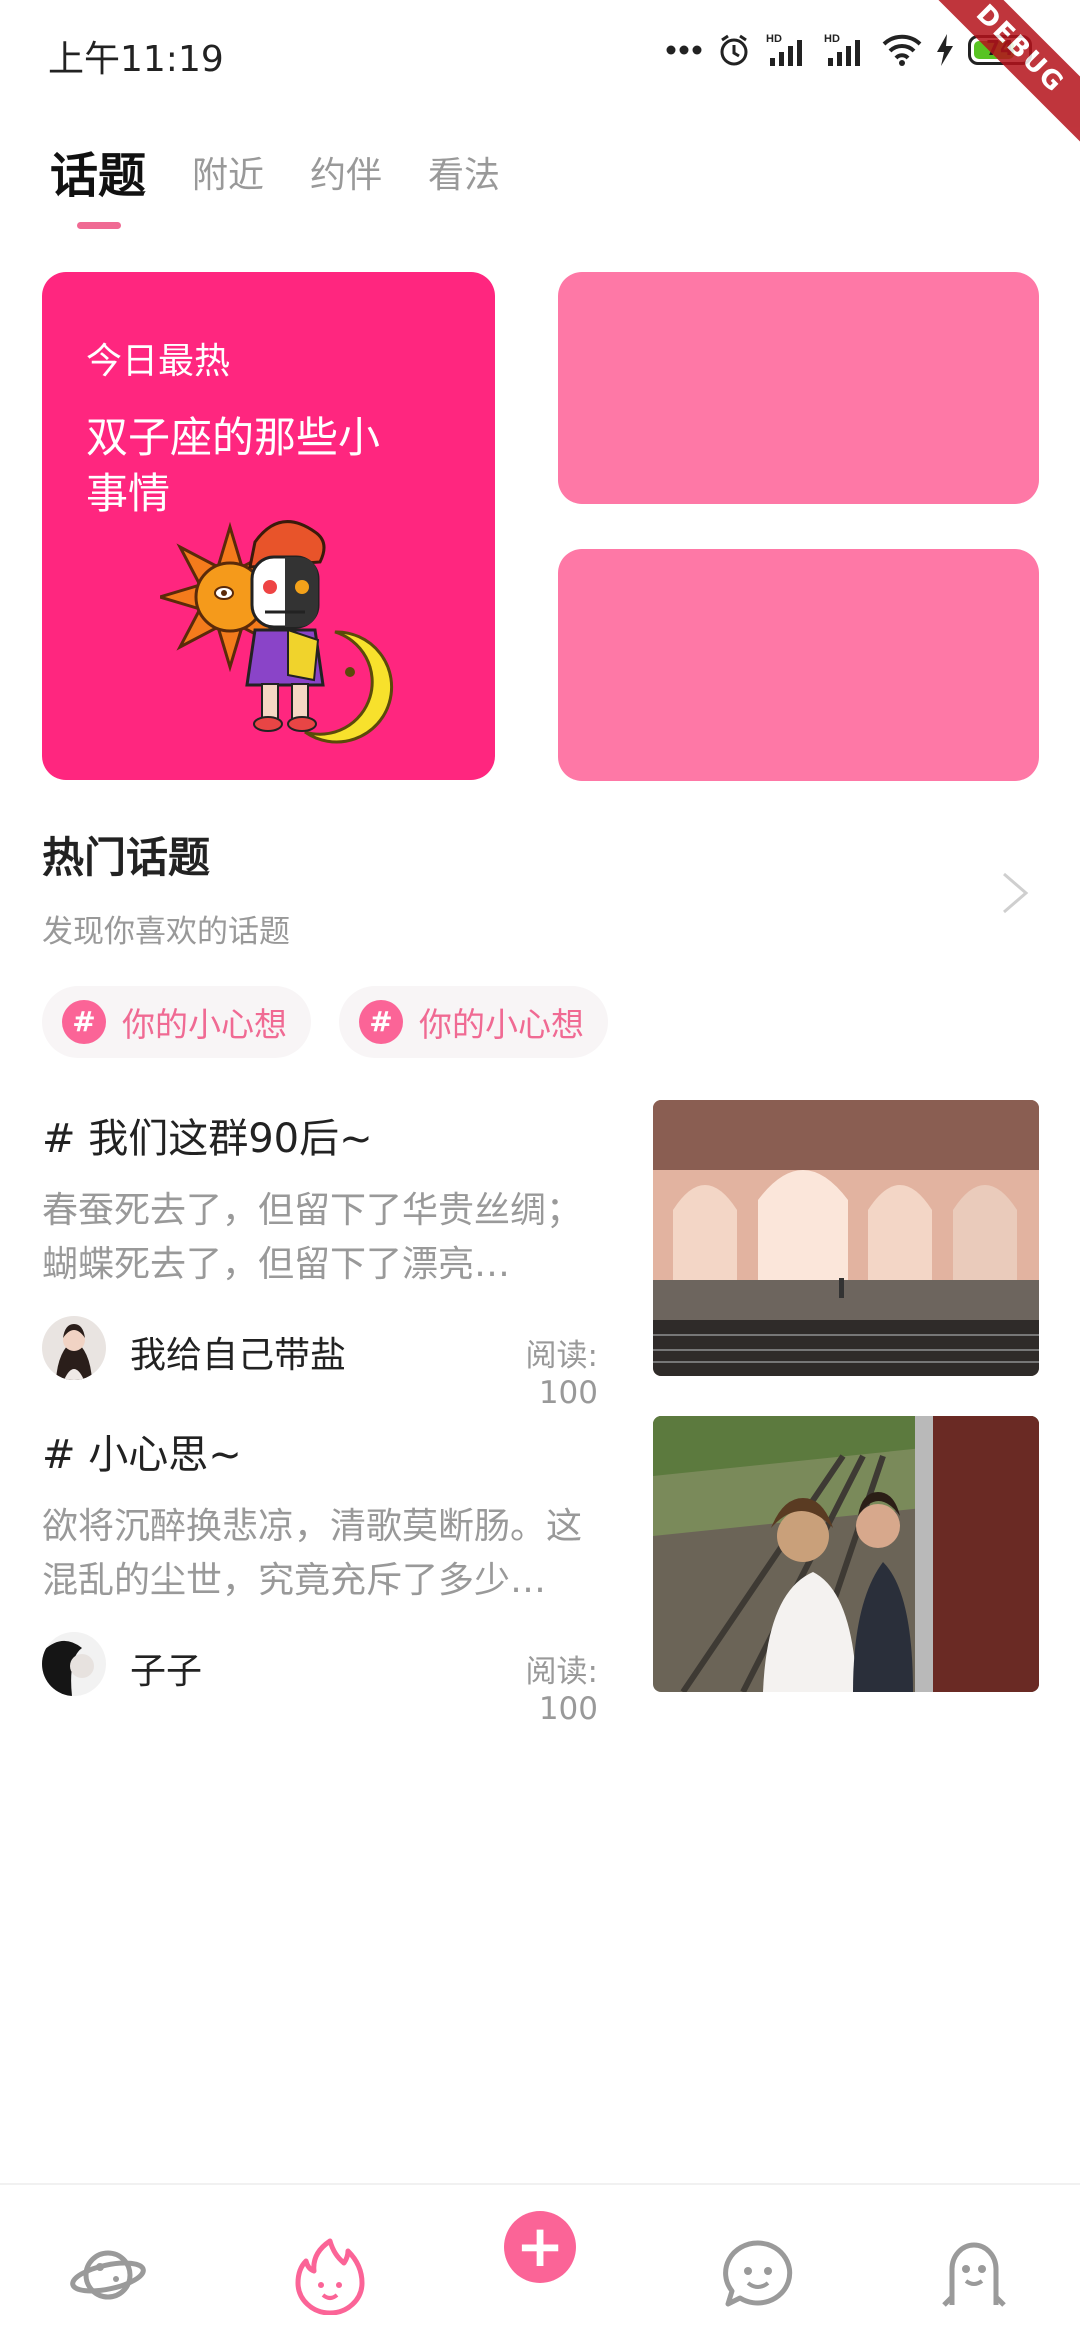 The image size is (1080, 2342). What do you see at coordinates (166, 932) in the screenshot?
I see `hot-topics-subtitle: 发现你喜欢的话题` at bounding box center [166, 932].